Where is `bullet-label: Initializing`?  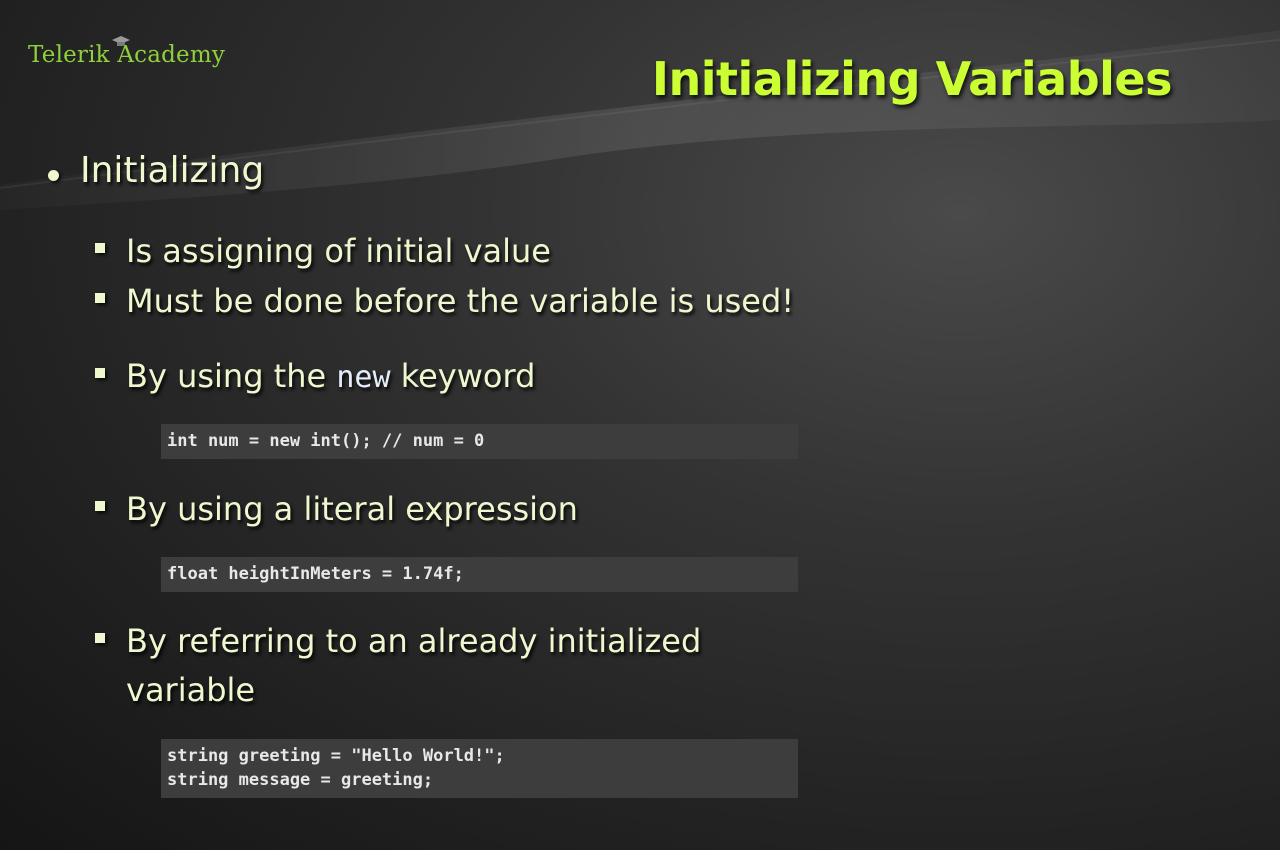 bullet-label: Initializing is located at coordinates (172, 170).